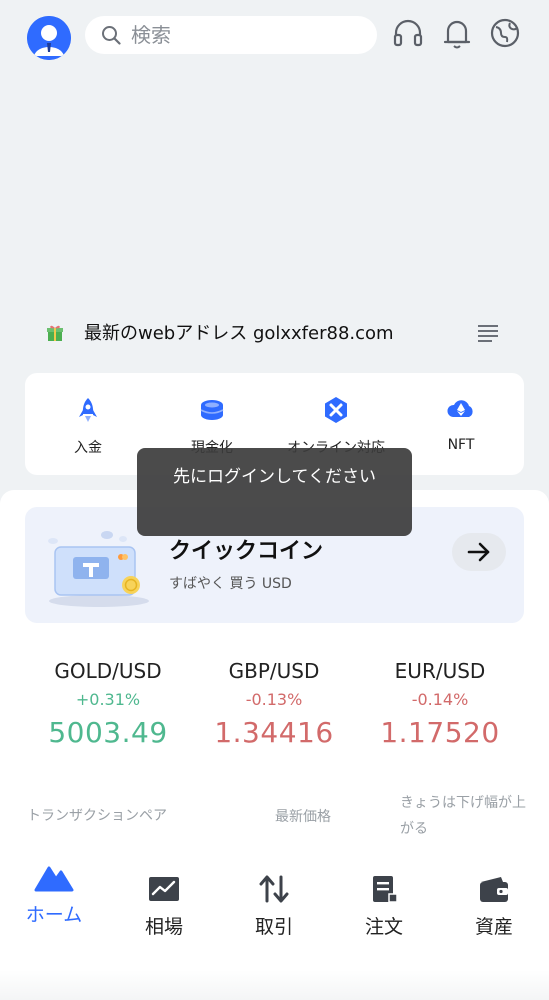 This screenshot has width=549, height=1000. Describe the element at coordinates (274, 671) in the screenshot. I see `ticker-pair: GBP/USD` at that location.